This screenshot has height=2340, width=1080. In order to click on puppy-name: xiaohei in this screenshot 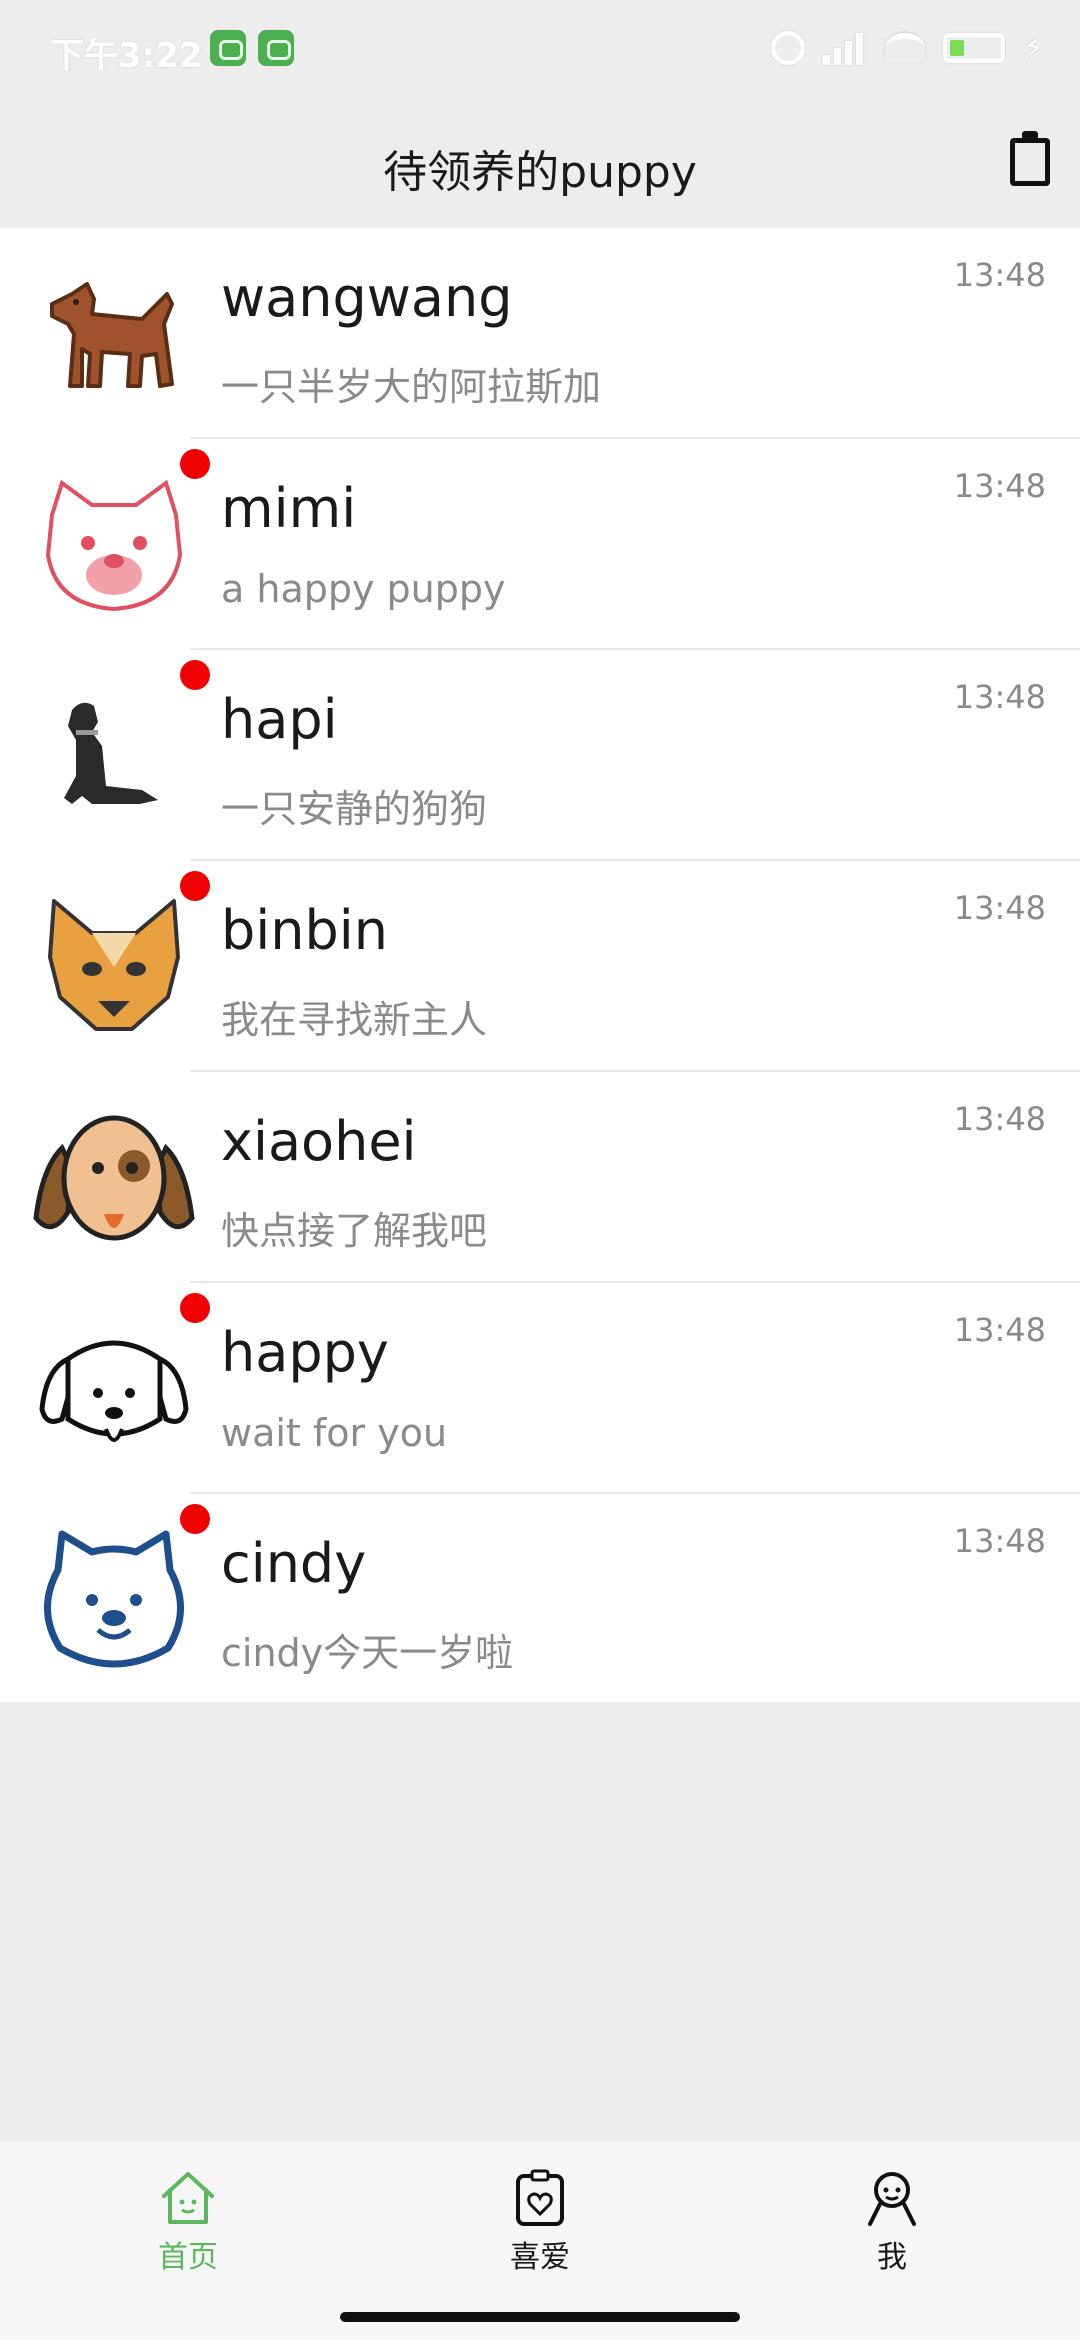, I will do `click(319, 1141)`.